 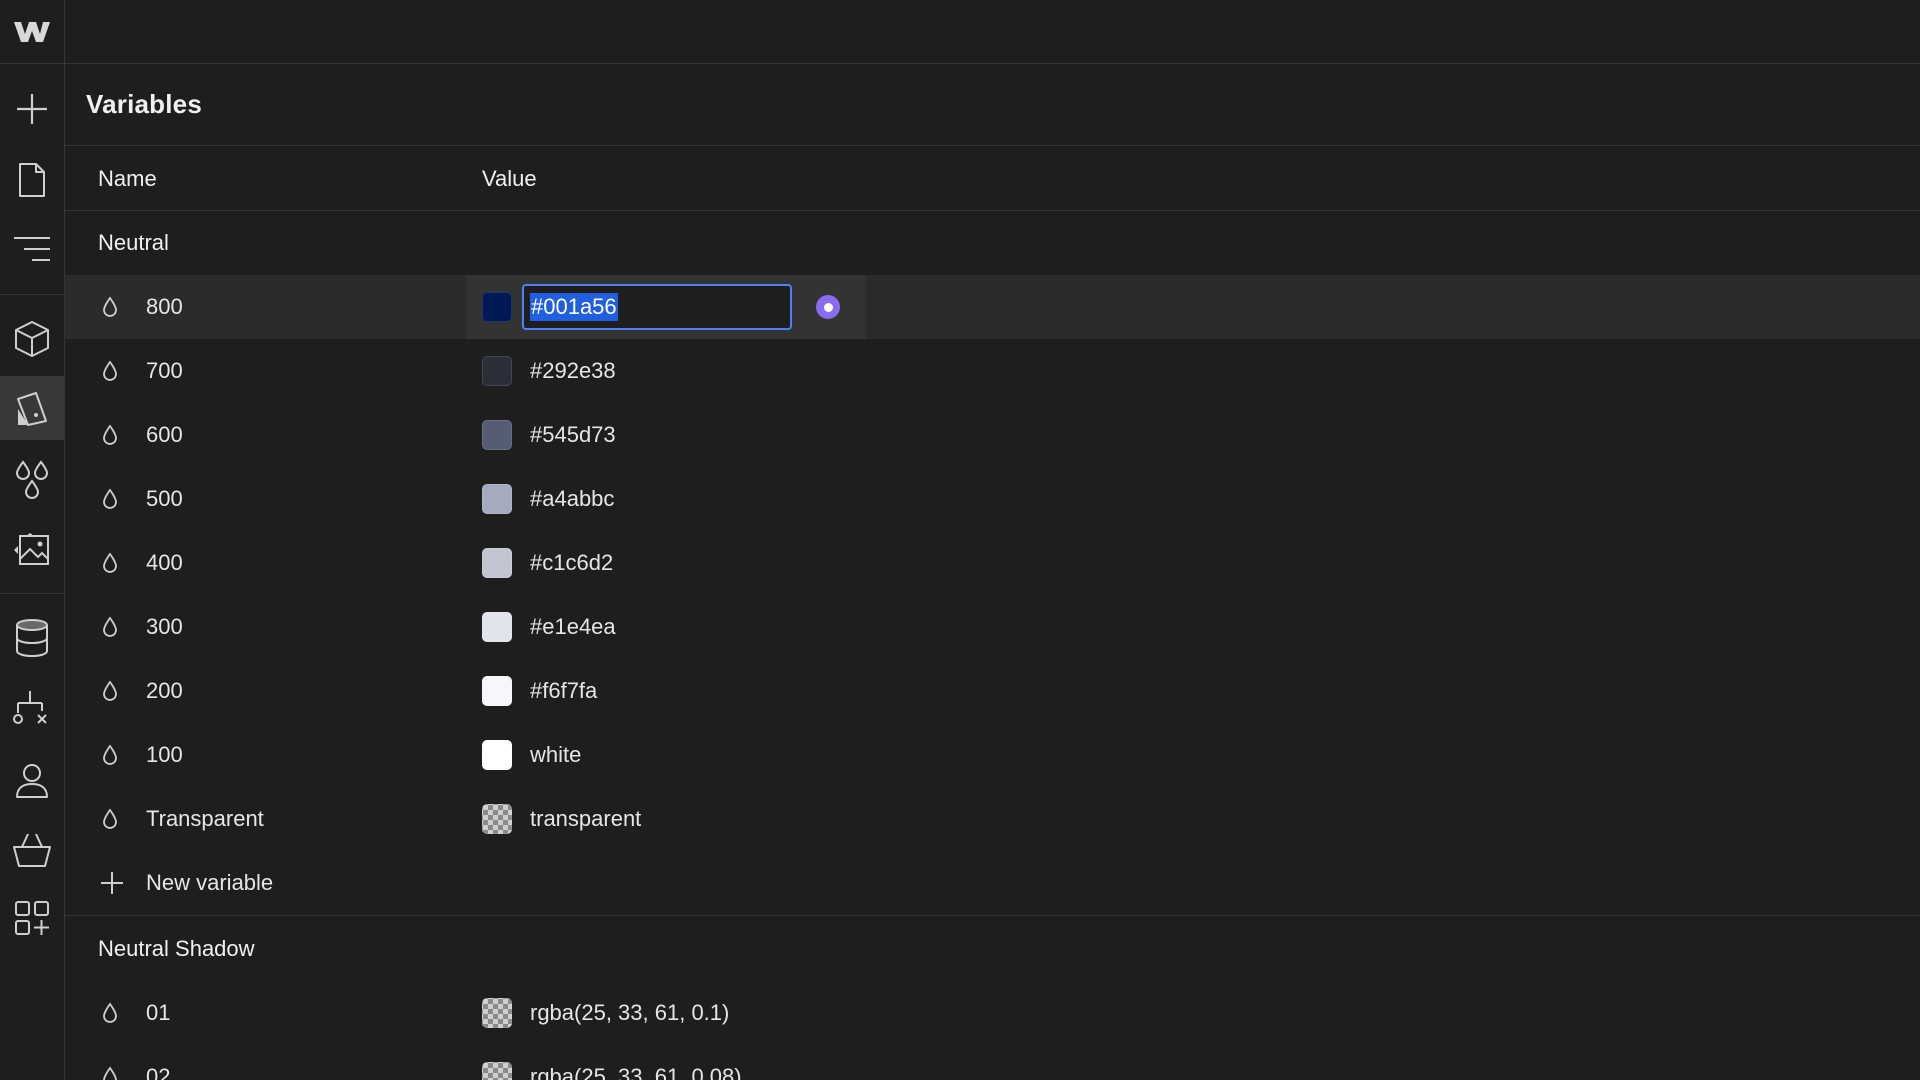 I want to click on variable-row: 500 #a4abbc, so click(x=992, y=499).